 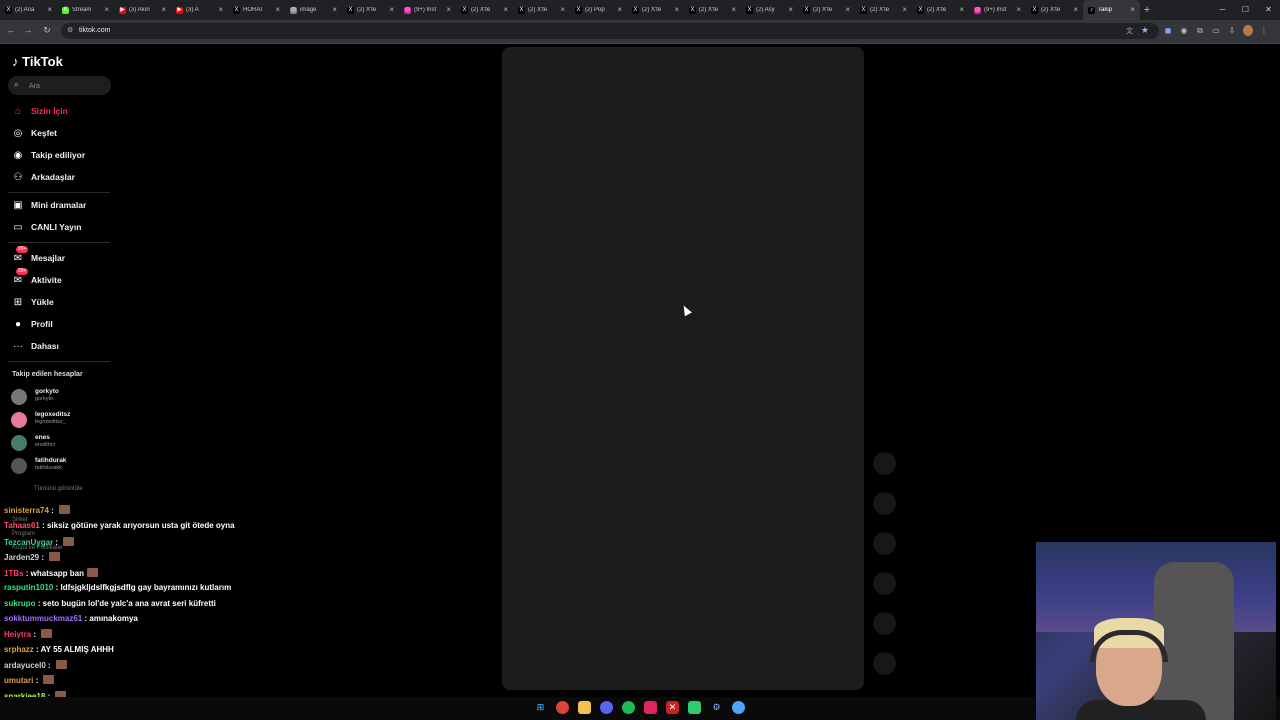 I want to click on search-box: ⌕, so click(x=59, y=85).